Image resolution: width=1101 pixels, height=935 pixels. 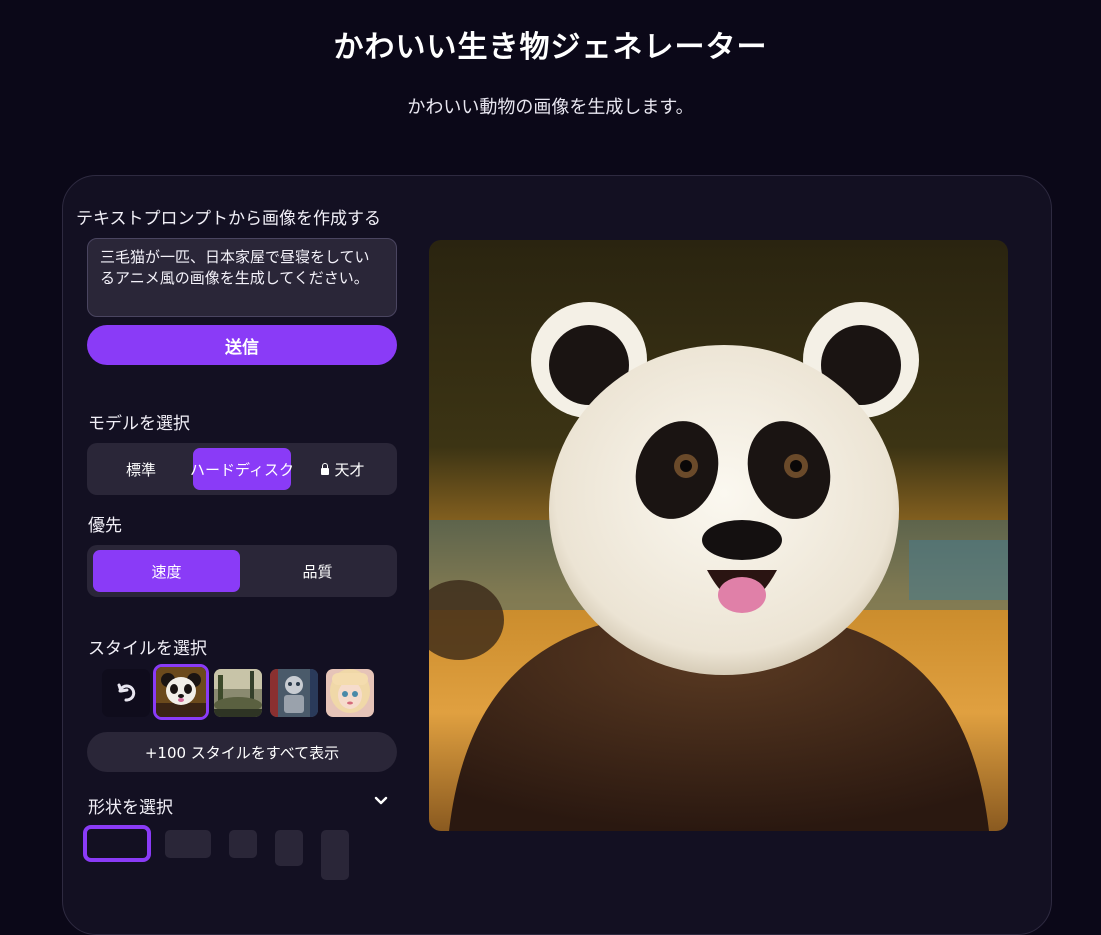 I want to click on style-thumb-panda, so click(x=181, y=692).